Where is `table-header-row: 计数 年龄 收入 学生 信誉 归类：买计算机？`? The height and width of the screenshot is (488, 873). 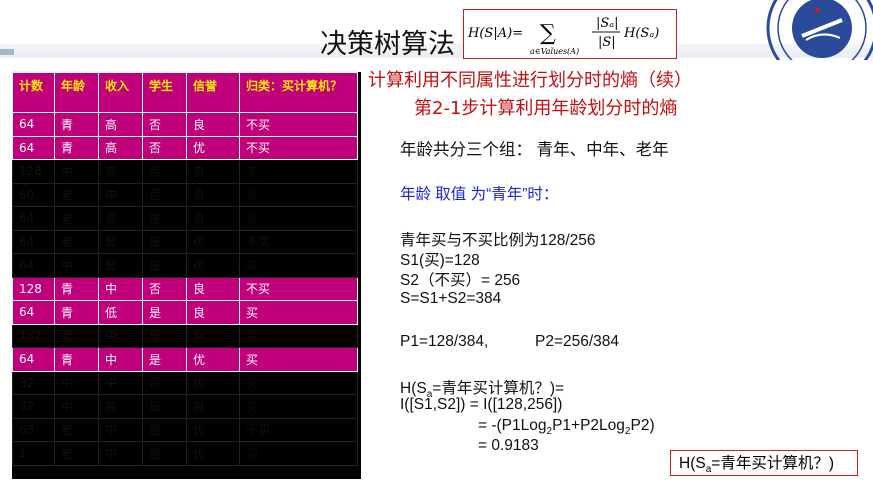
table-header-row: 计数 年龄 收入 学生 信誉 归类：买计算机？ is located at coordinates (185, 92).